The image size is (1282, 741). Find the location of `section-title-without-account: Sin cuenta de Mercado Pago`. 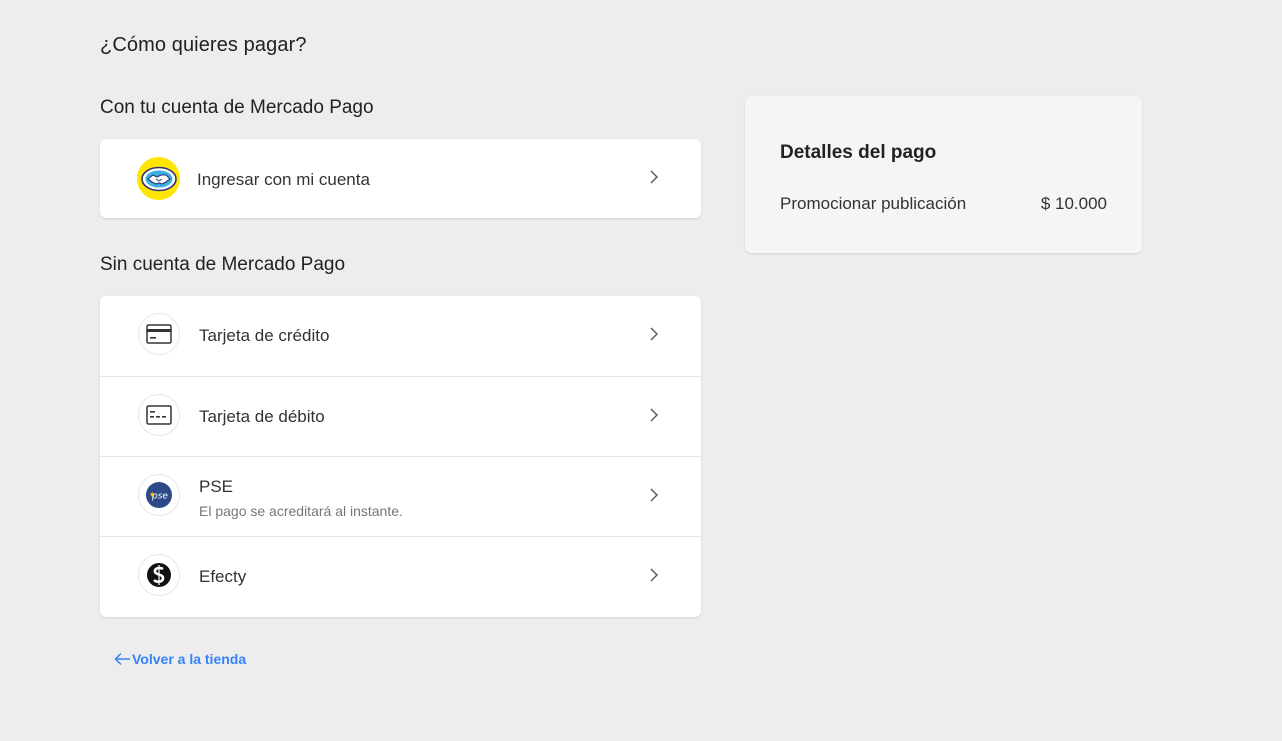

section-title-without-account: Sin cuenta de Mercado Pago is located at coordinates (223, 264).